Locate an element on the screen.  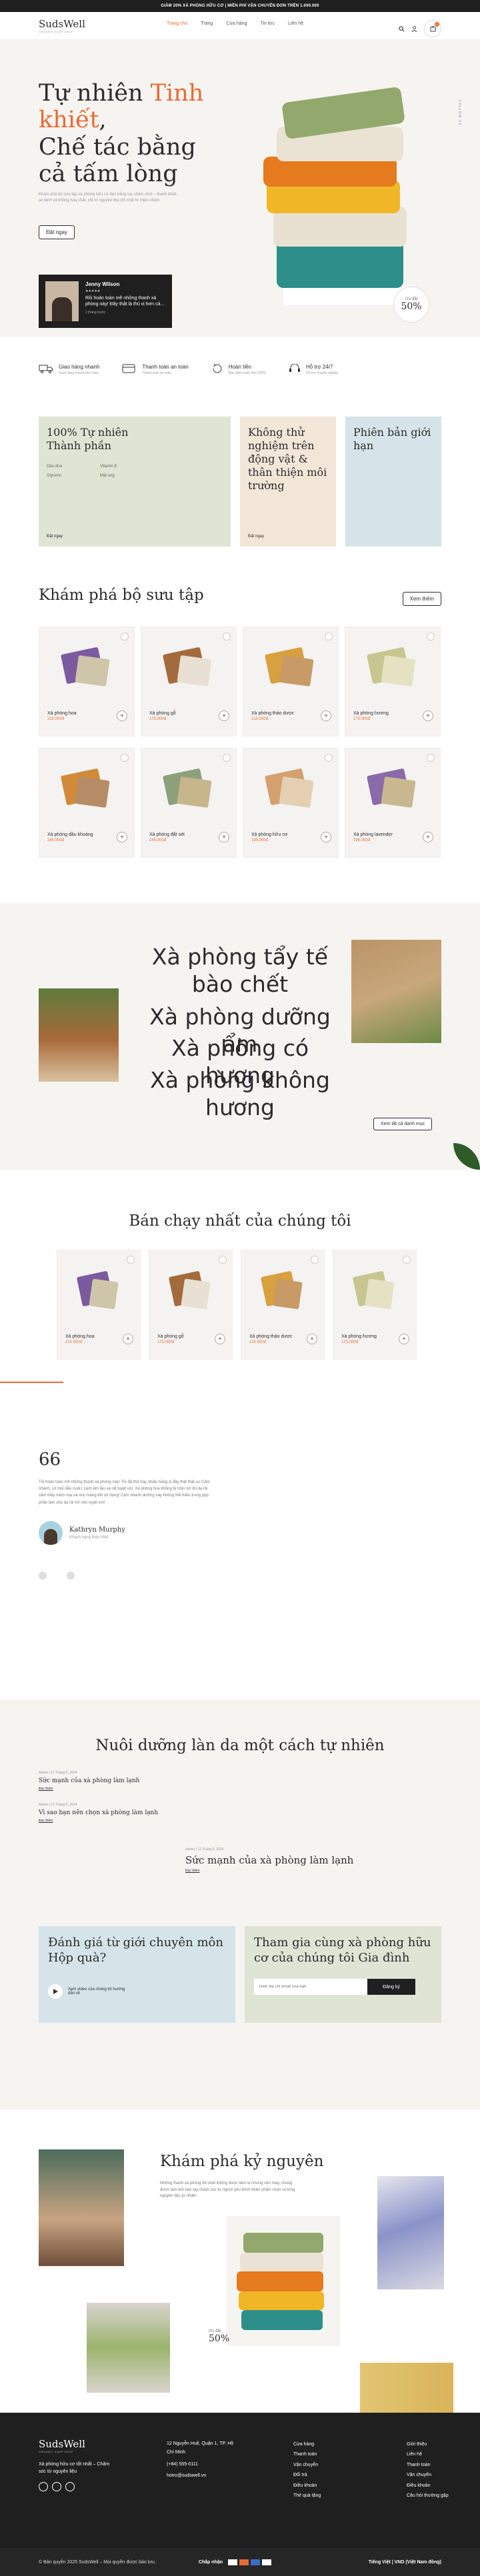
category-exfoliating: Xà phòng tẩy tế bào chết is located at coordinates (240, 970).